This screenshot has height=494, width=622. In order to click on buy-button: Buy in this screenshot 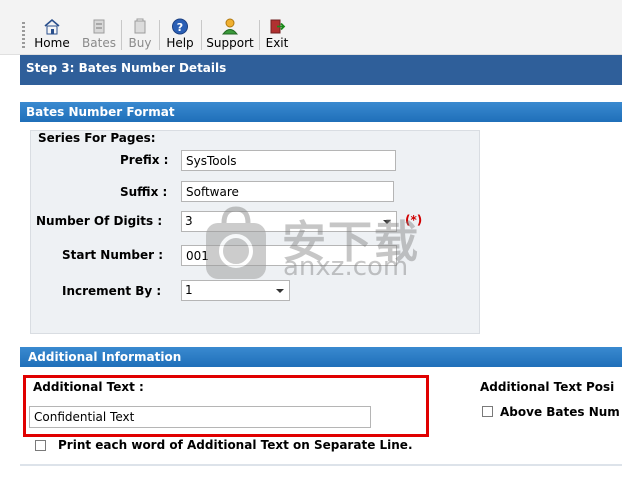, I will do `click(140, 36)`.